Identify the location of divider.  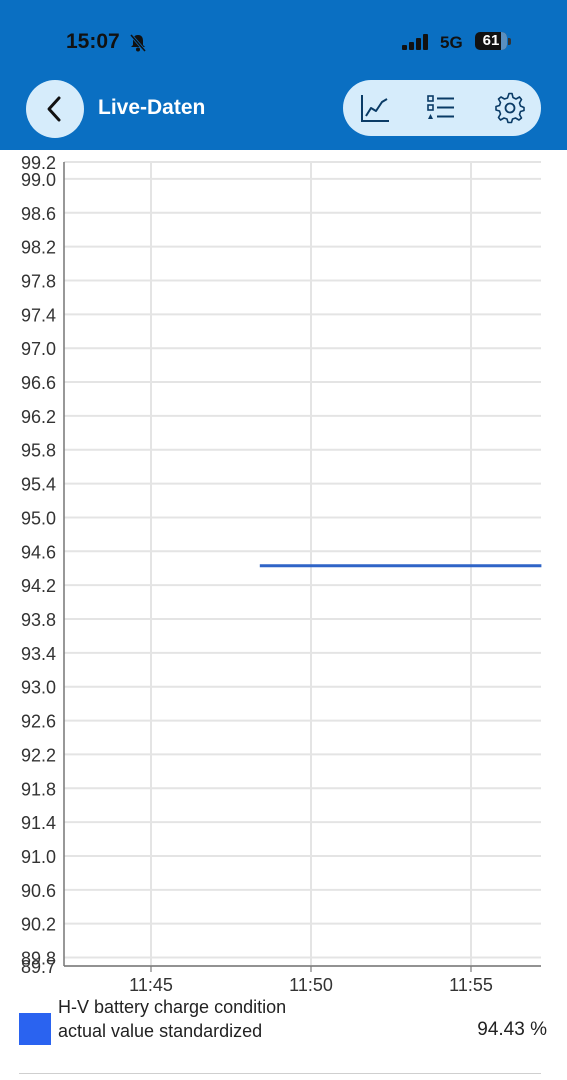
(280, 1073).